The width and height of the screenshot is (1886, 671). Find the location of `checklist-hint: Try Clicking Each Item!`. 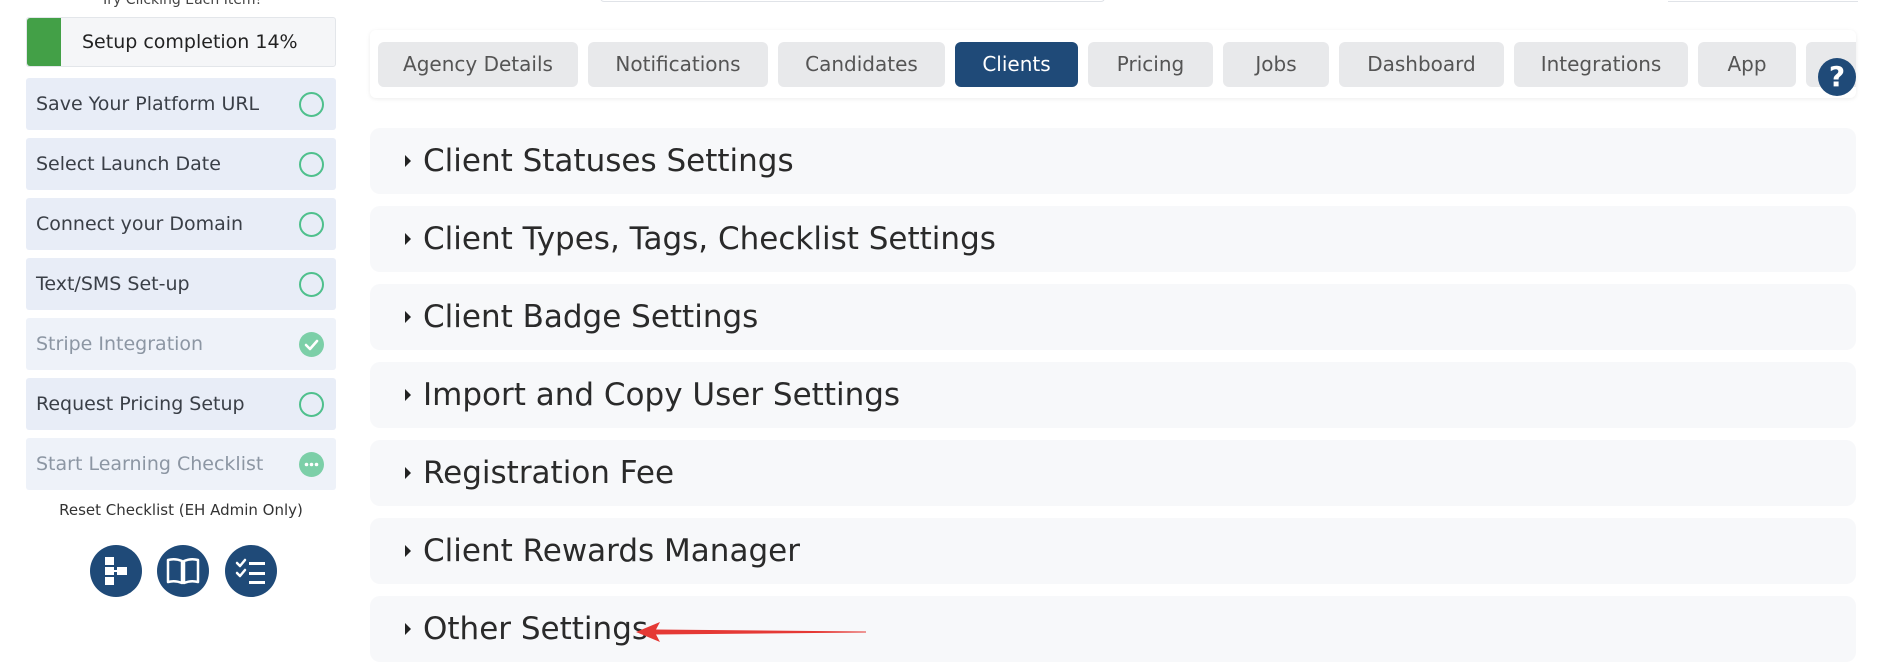

checklist-hint: Try Clicking Each Item! is located at coordinates (181, 4).